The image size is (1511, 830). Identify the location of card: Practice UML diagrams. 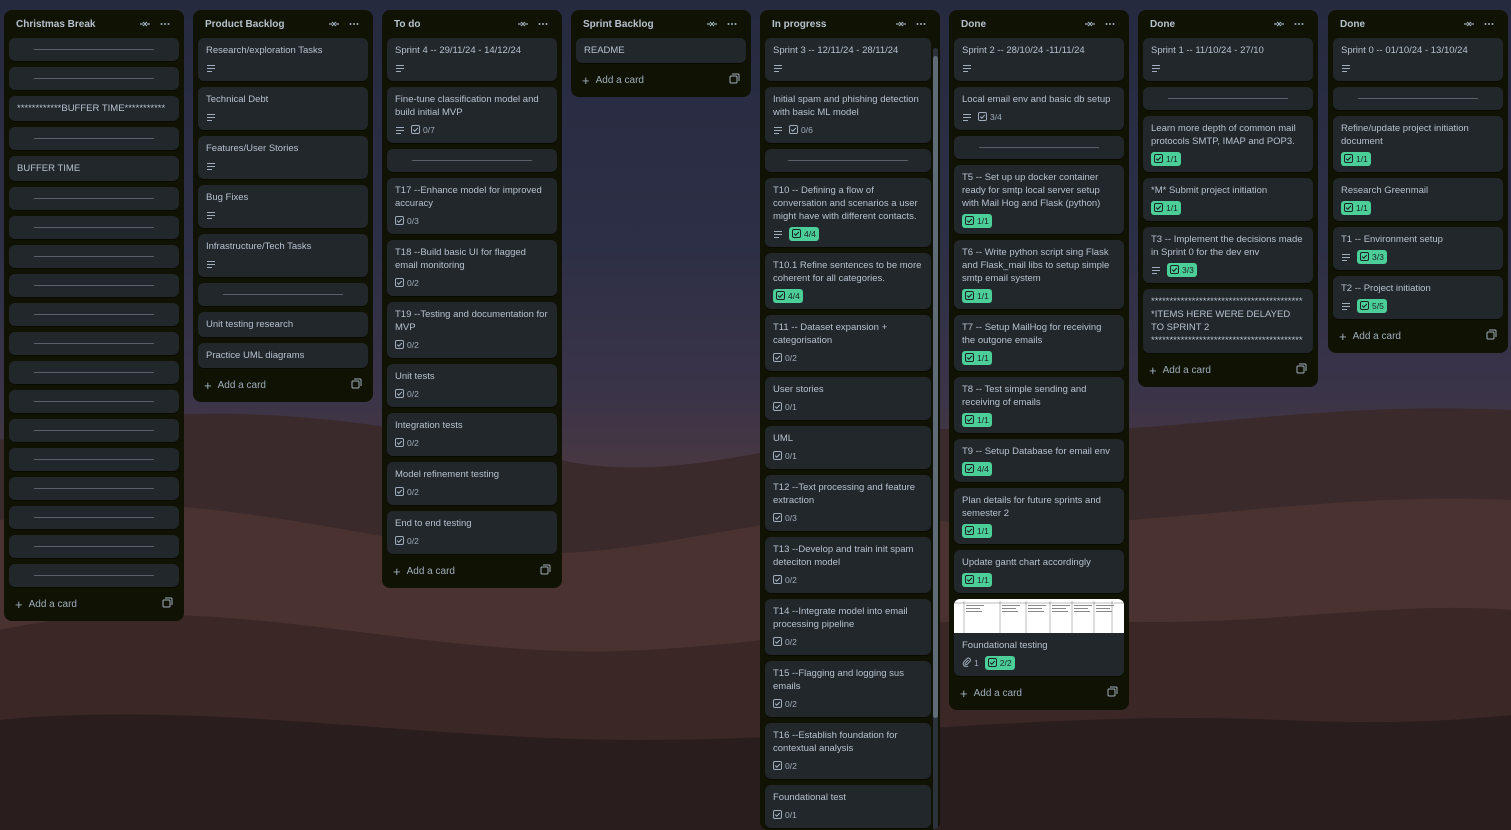
(283, 355).